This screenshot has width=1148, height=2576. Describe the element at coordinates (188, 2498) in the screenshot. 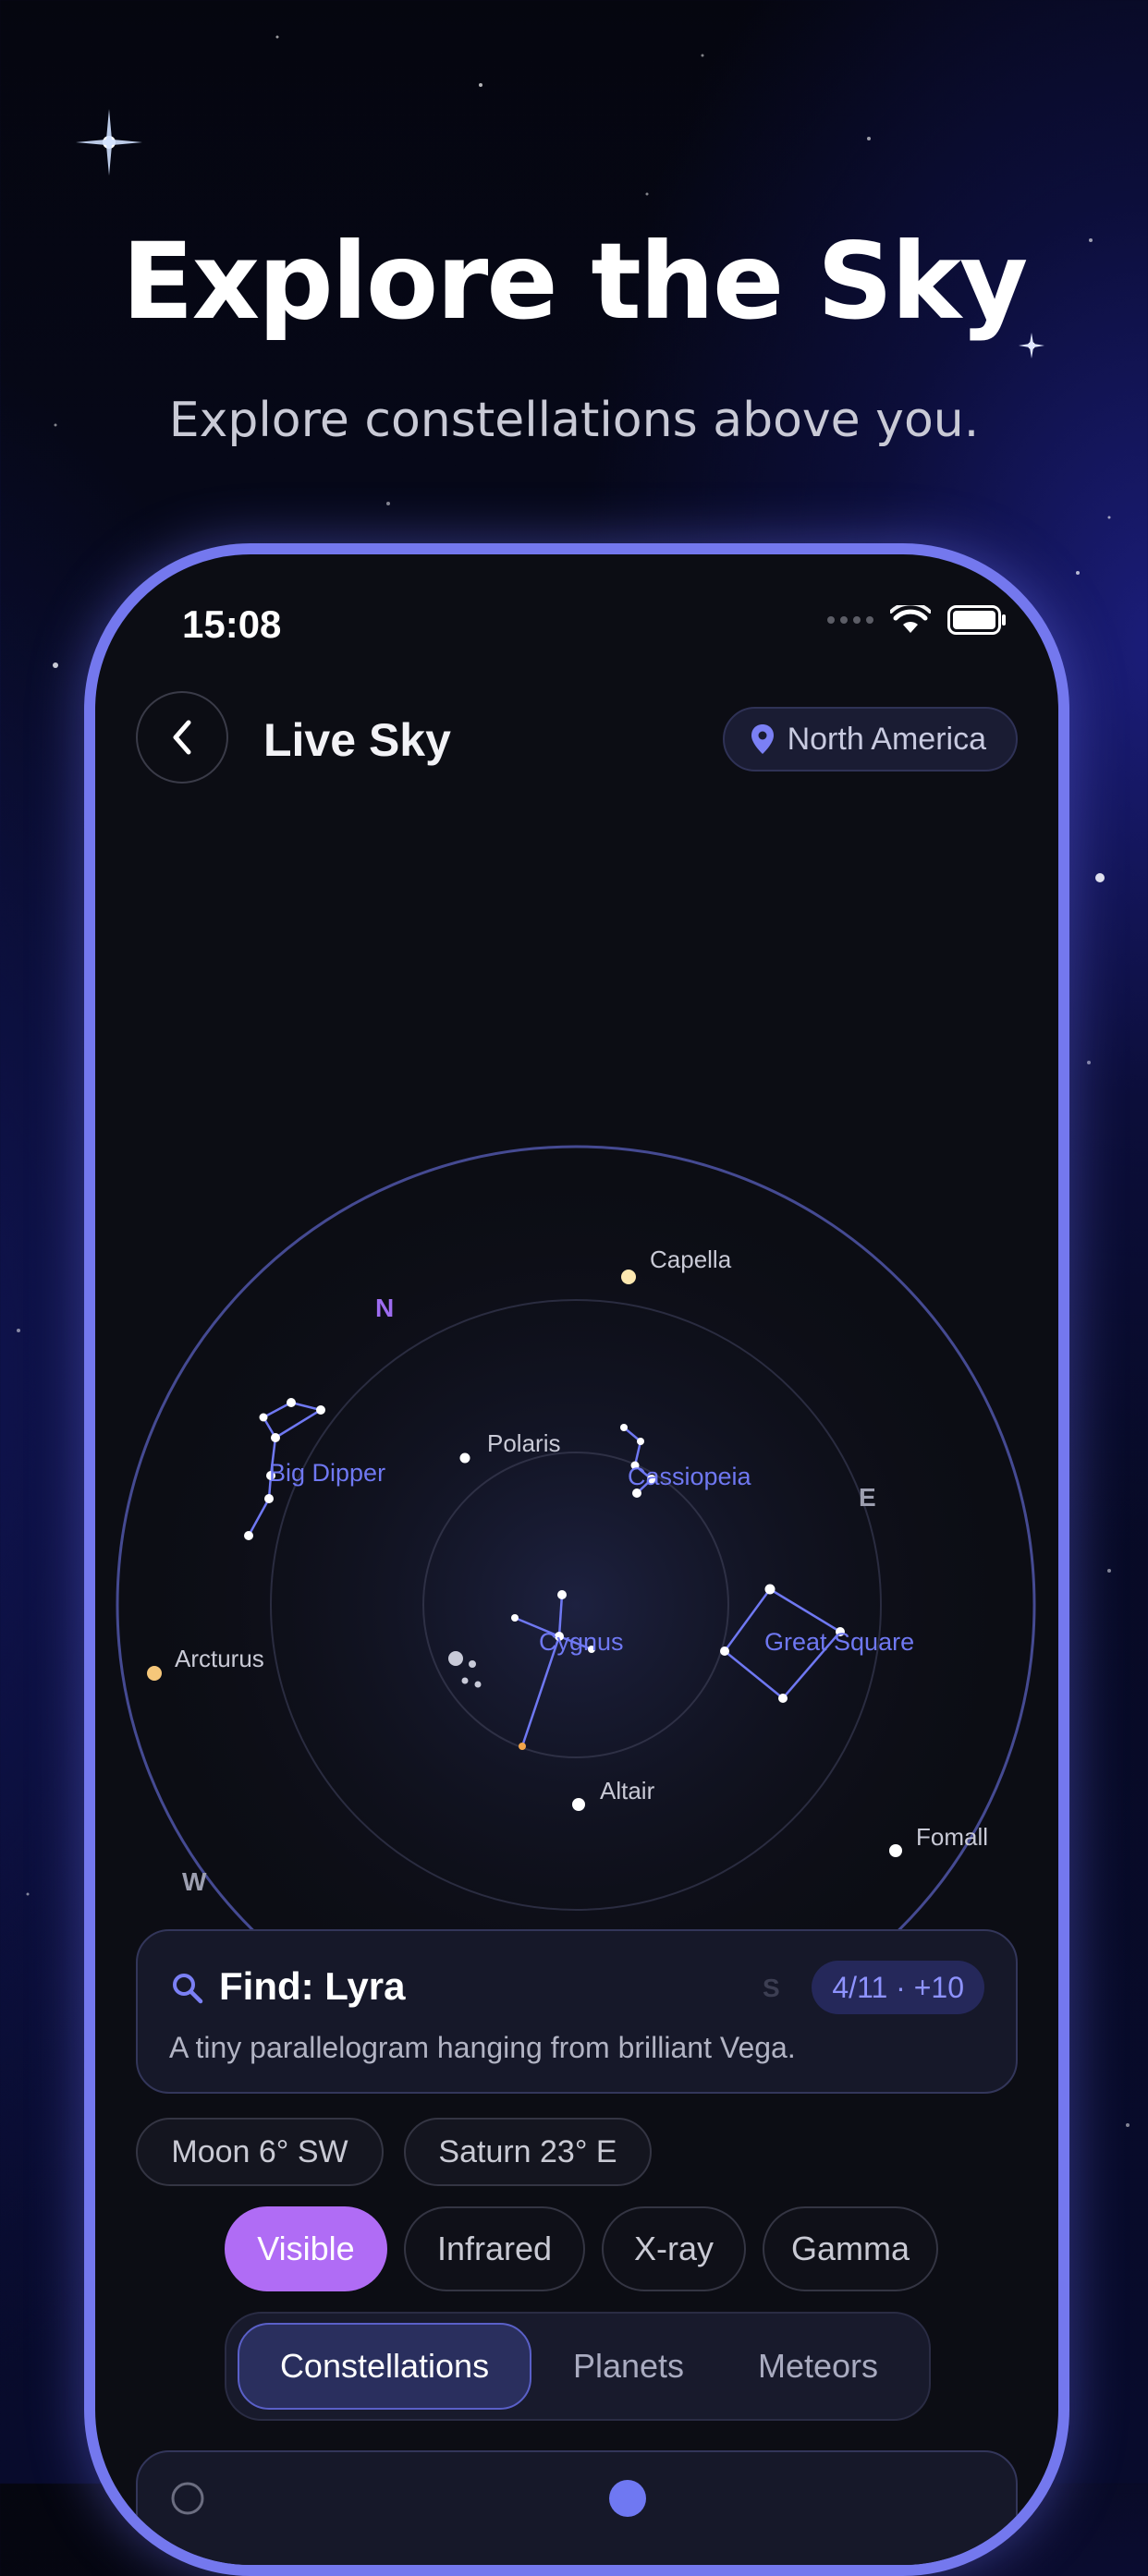

I see `clock-icon` at that location.